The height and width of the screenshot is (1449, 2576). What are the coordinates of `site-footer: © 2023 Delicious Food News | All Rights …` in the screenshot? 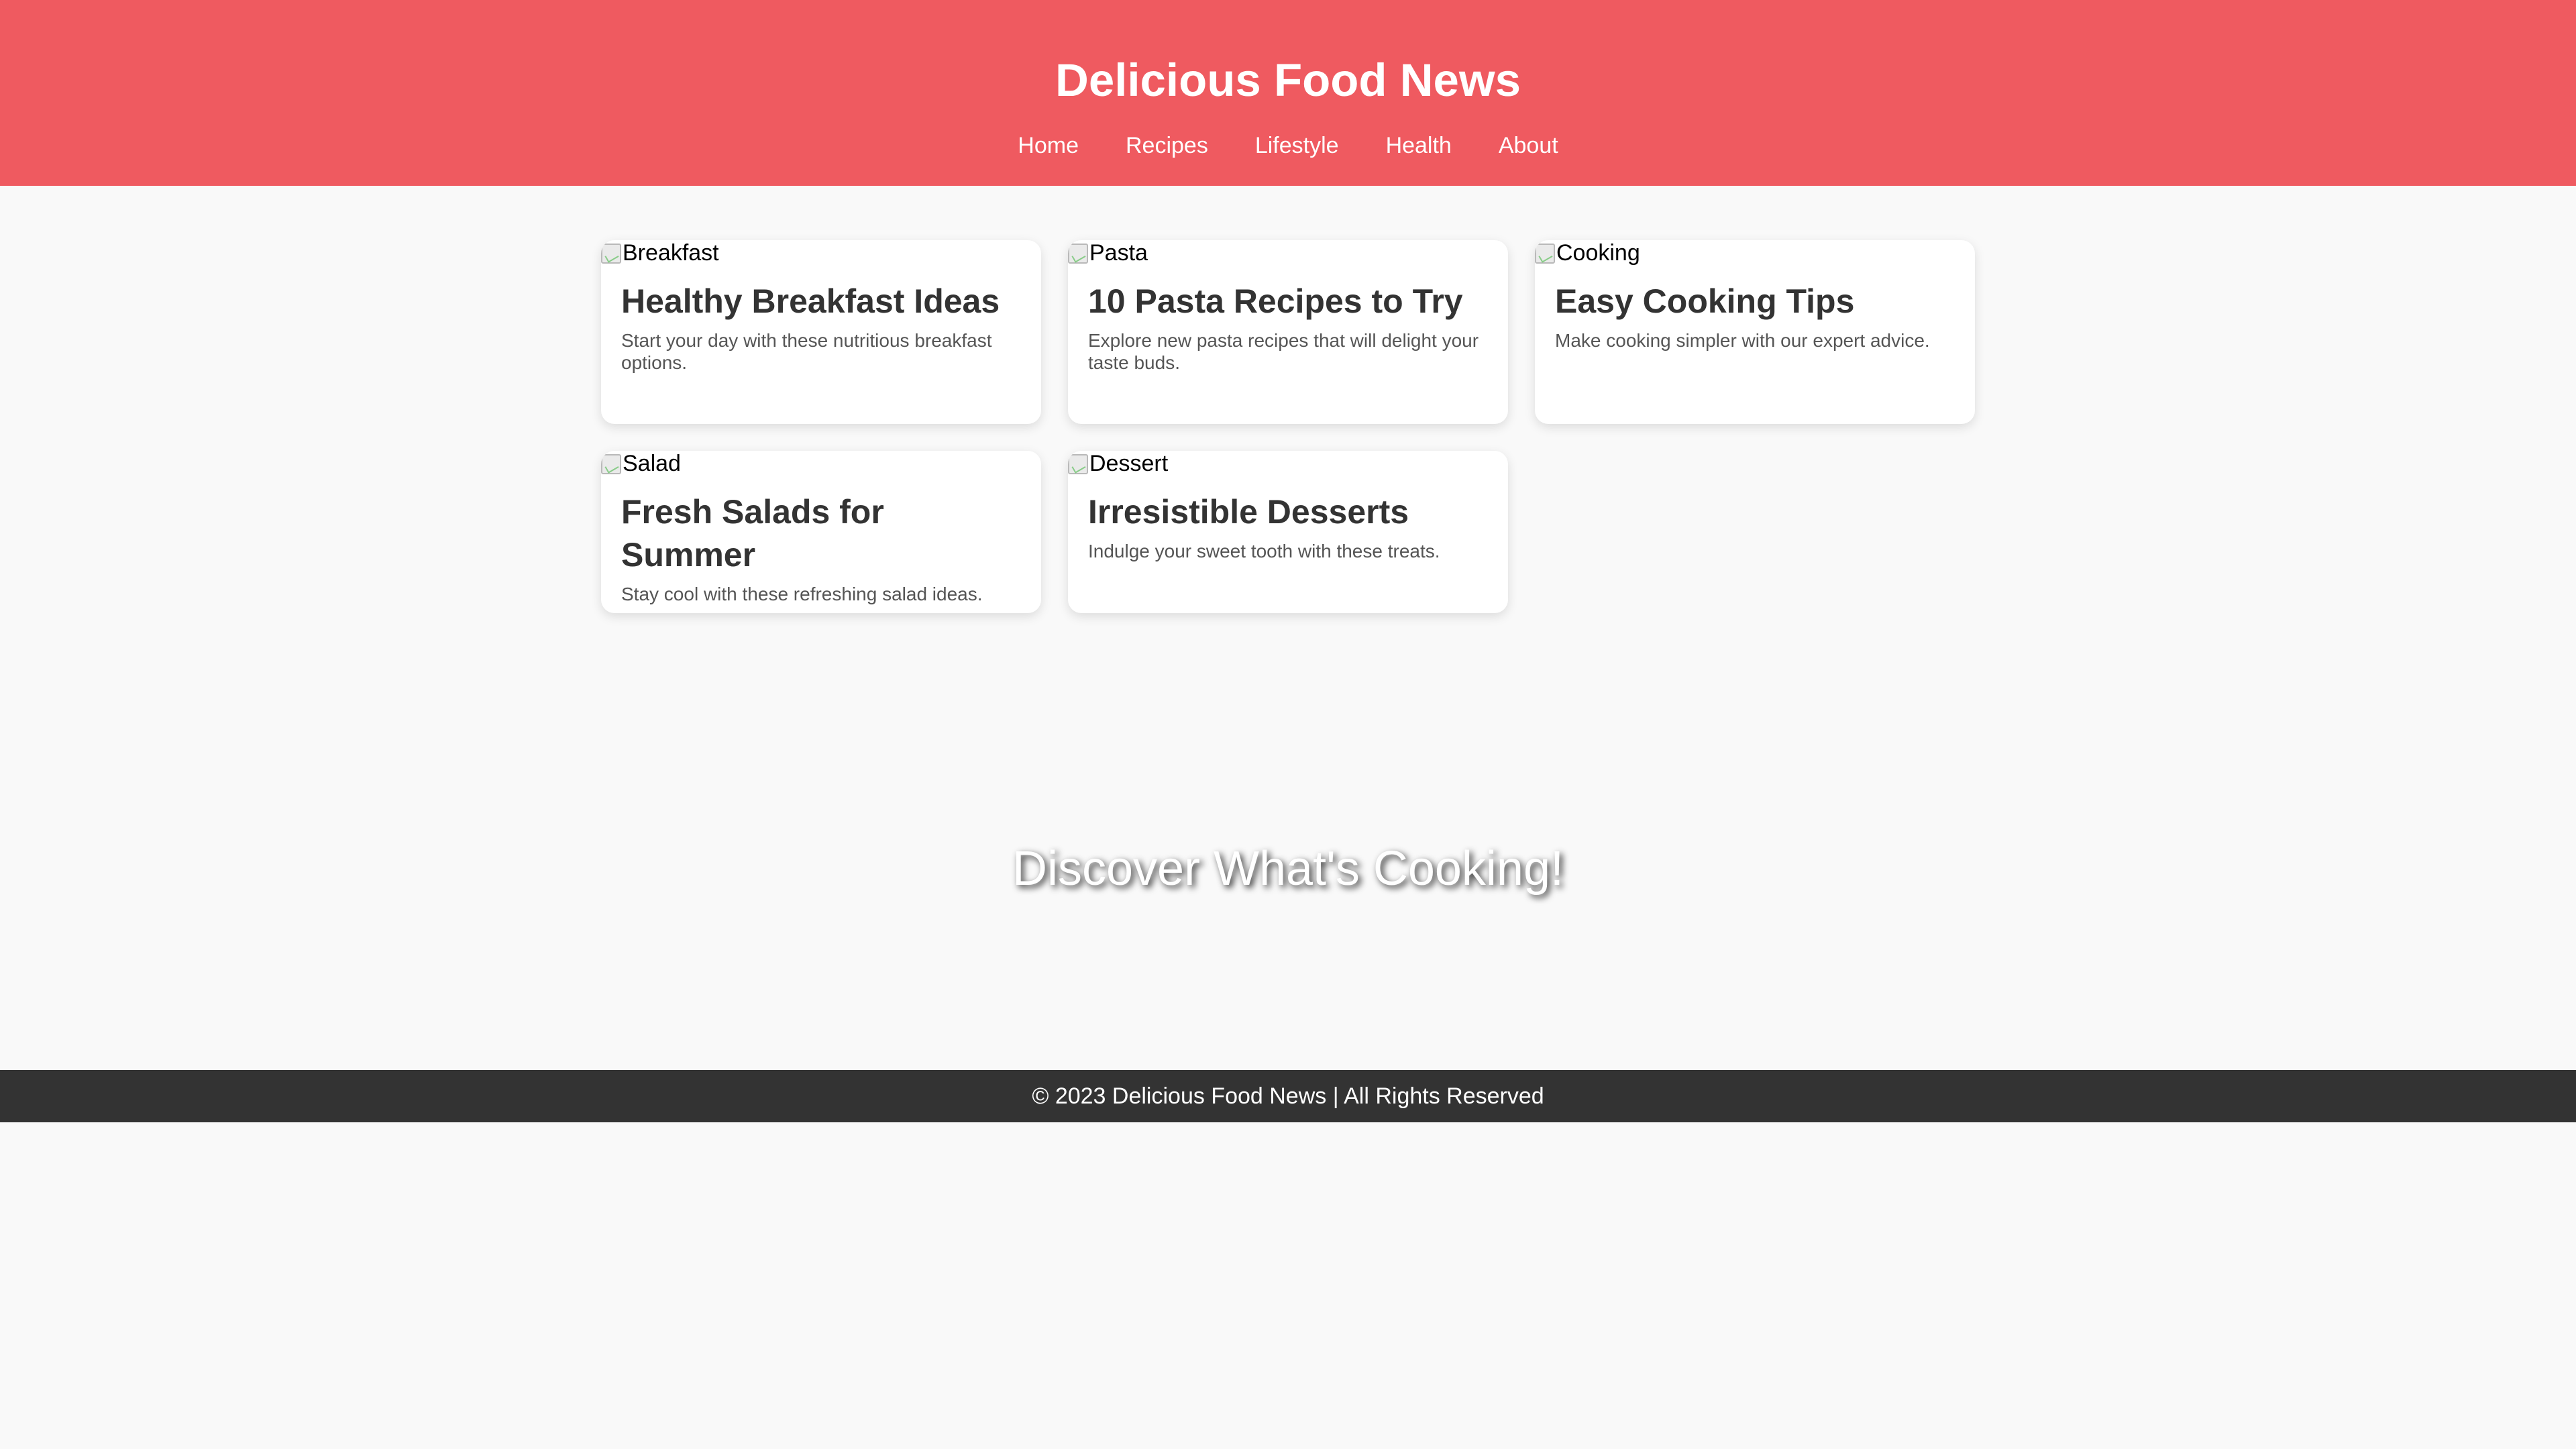 It's located at (1288, 1096).